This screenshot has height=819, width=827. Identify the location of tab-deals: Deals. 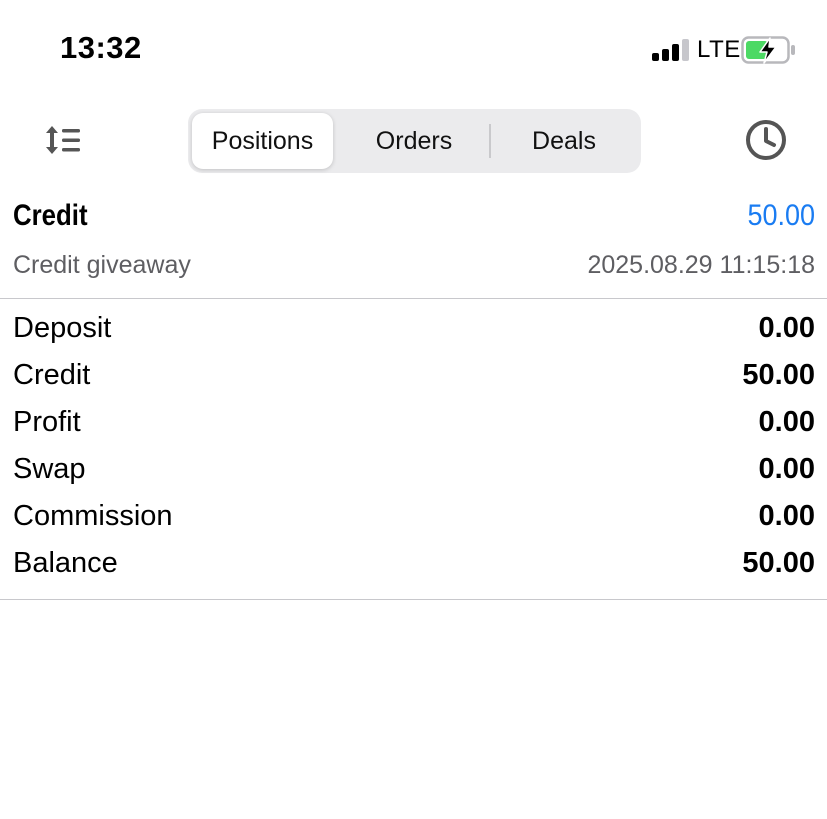
(564, 141).